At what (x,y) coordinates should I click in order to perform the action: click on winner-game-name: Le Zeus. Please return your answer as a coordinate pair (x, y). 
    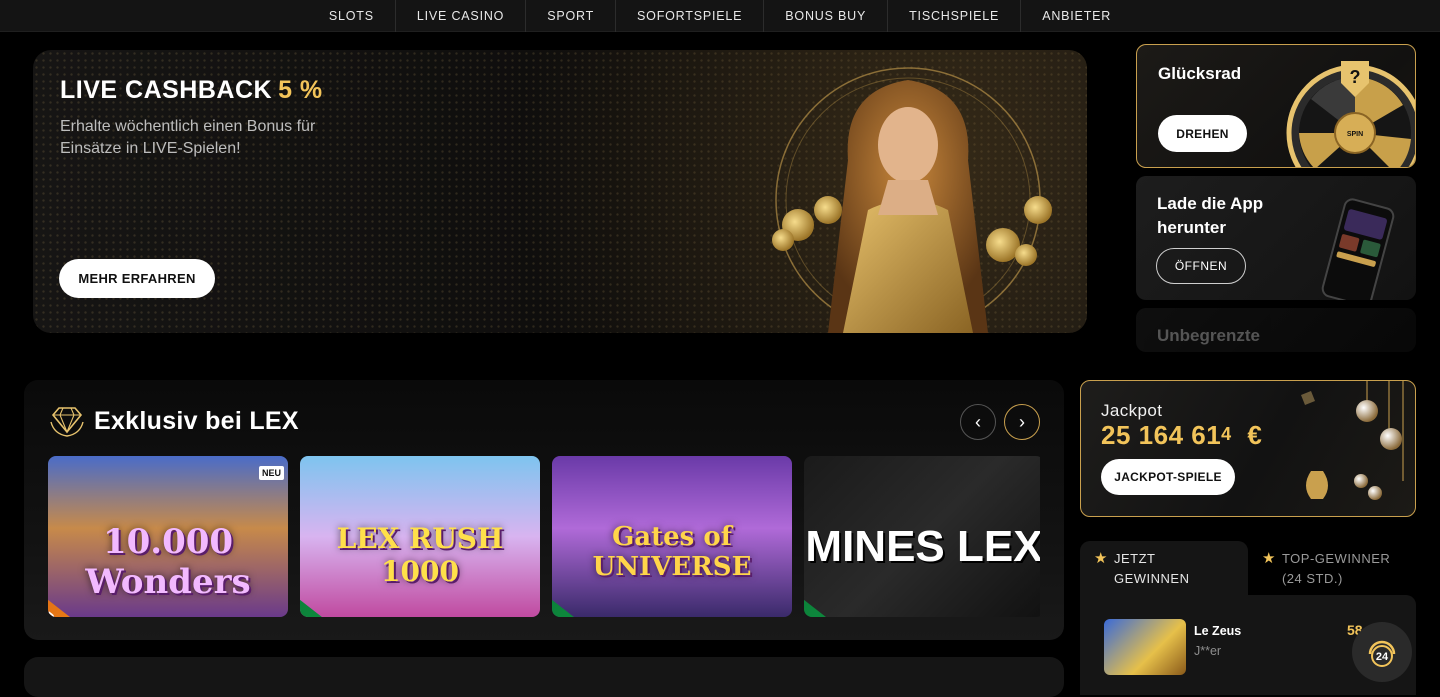
    Looking at the image, I should click on (1218, 631).